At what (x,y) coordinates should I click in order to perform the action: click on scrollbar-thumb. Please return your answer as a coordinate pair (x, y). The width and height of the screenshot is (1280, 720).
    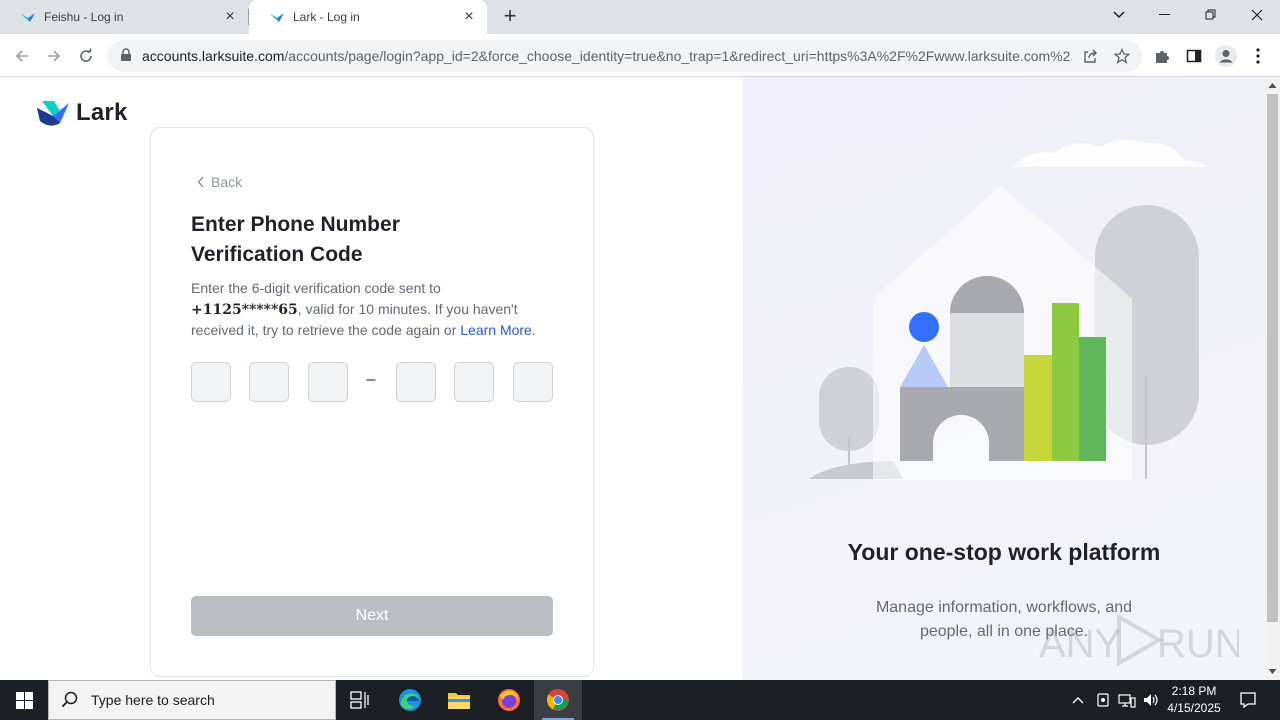
    Looking at the image, I should click on (1272, 358).